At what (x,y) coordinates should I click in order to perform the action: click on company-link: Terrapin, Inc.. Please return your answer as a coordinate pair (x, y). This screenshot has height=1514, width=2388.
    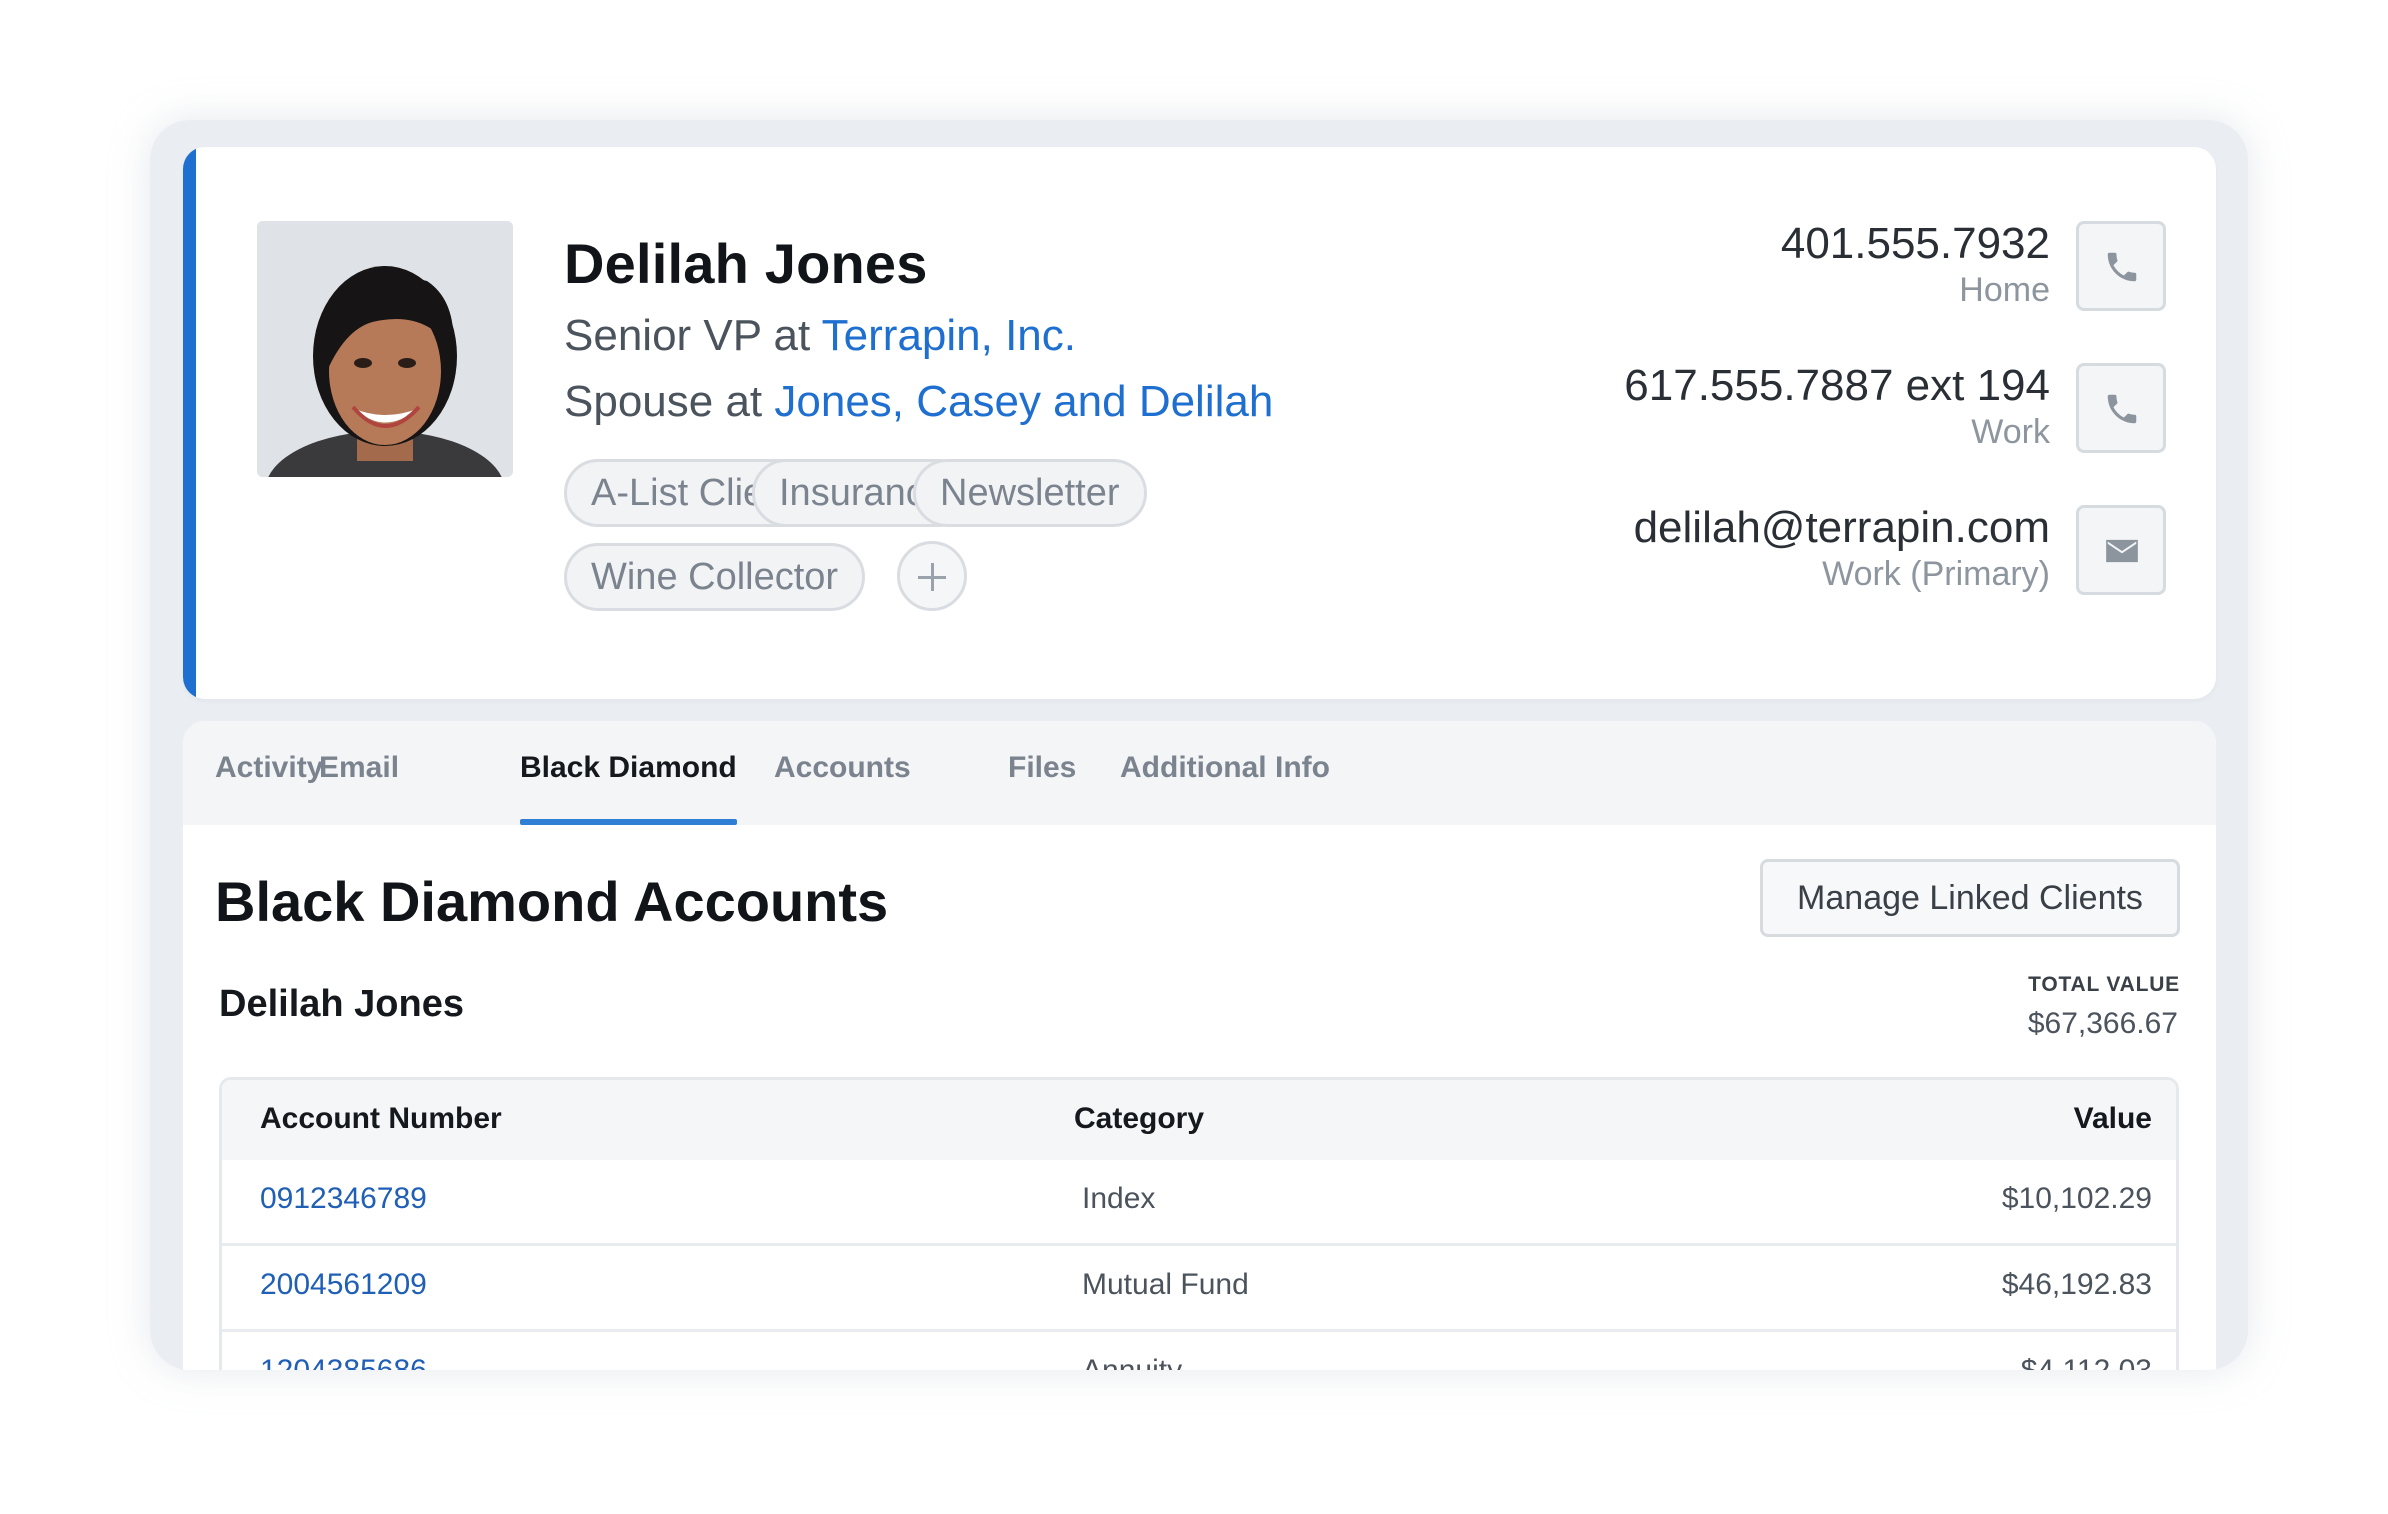
    Looking at the image, I should click on (949, 335).